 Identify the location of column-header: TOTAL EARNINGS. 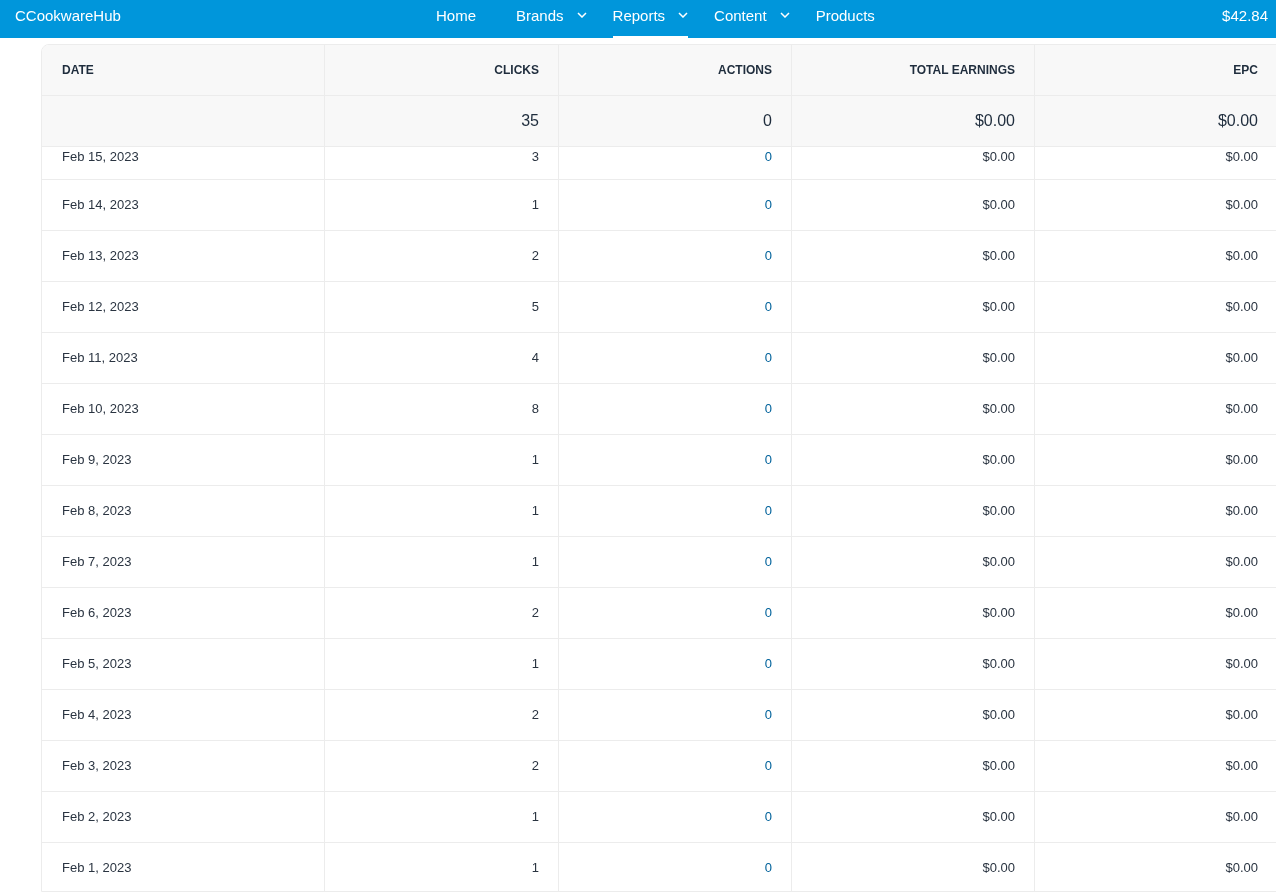
(962, 70).